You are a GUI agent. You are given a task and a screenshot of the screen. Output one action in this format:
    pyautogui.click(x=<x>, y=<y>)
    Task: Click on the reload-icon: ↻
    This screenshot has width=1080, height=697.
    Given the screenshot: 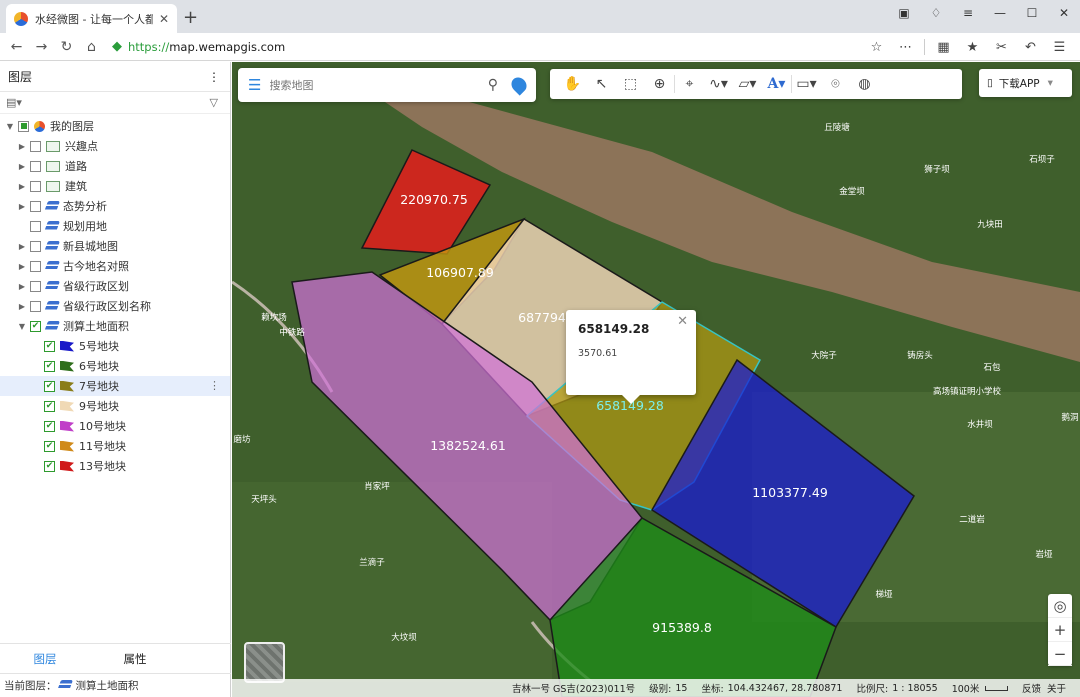 What is the action you would take?
    pyautogui.click(x=66, y=47)
    